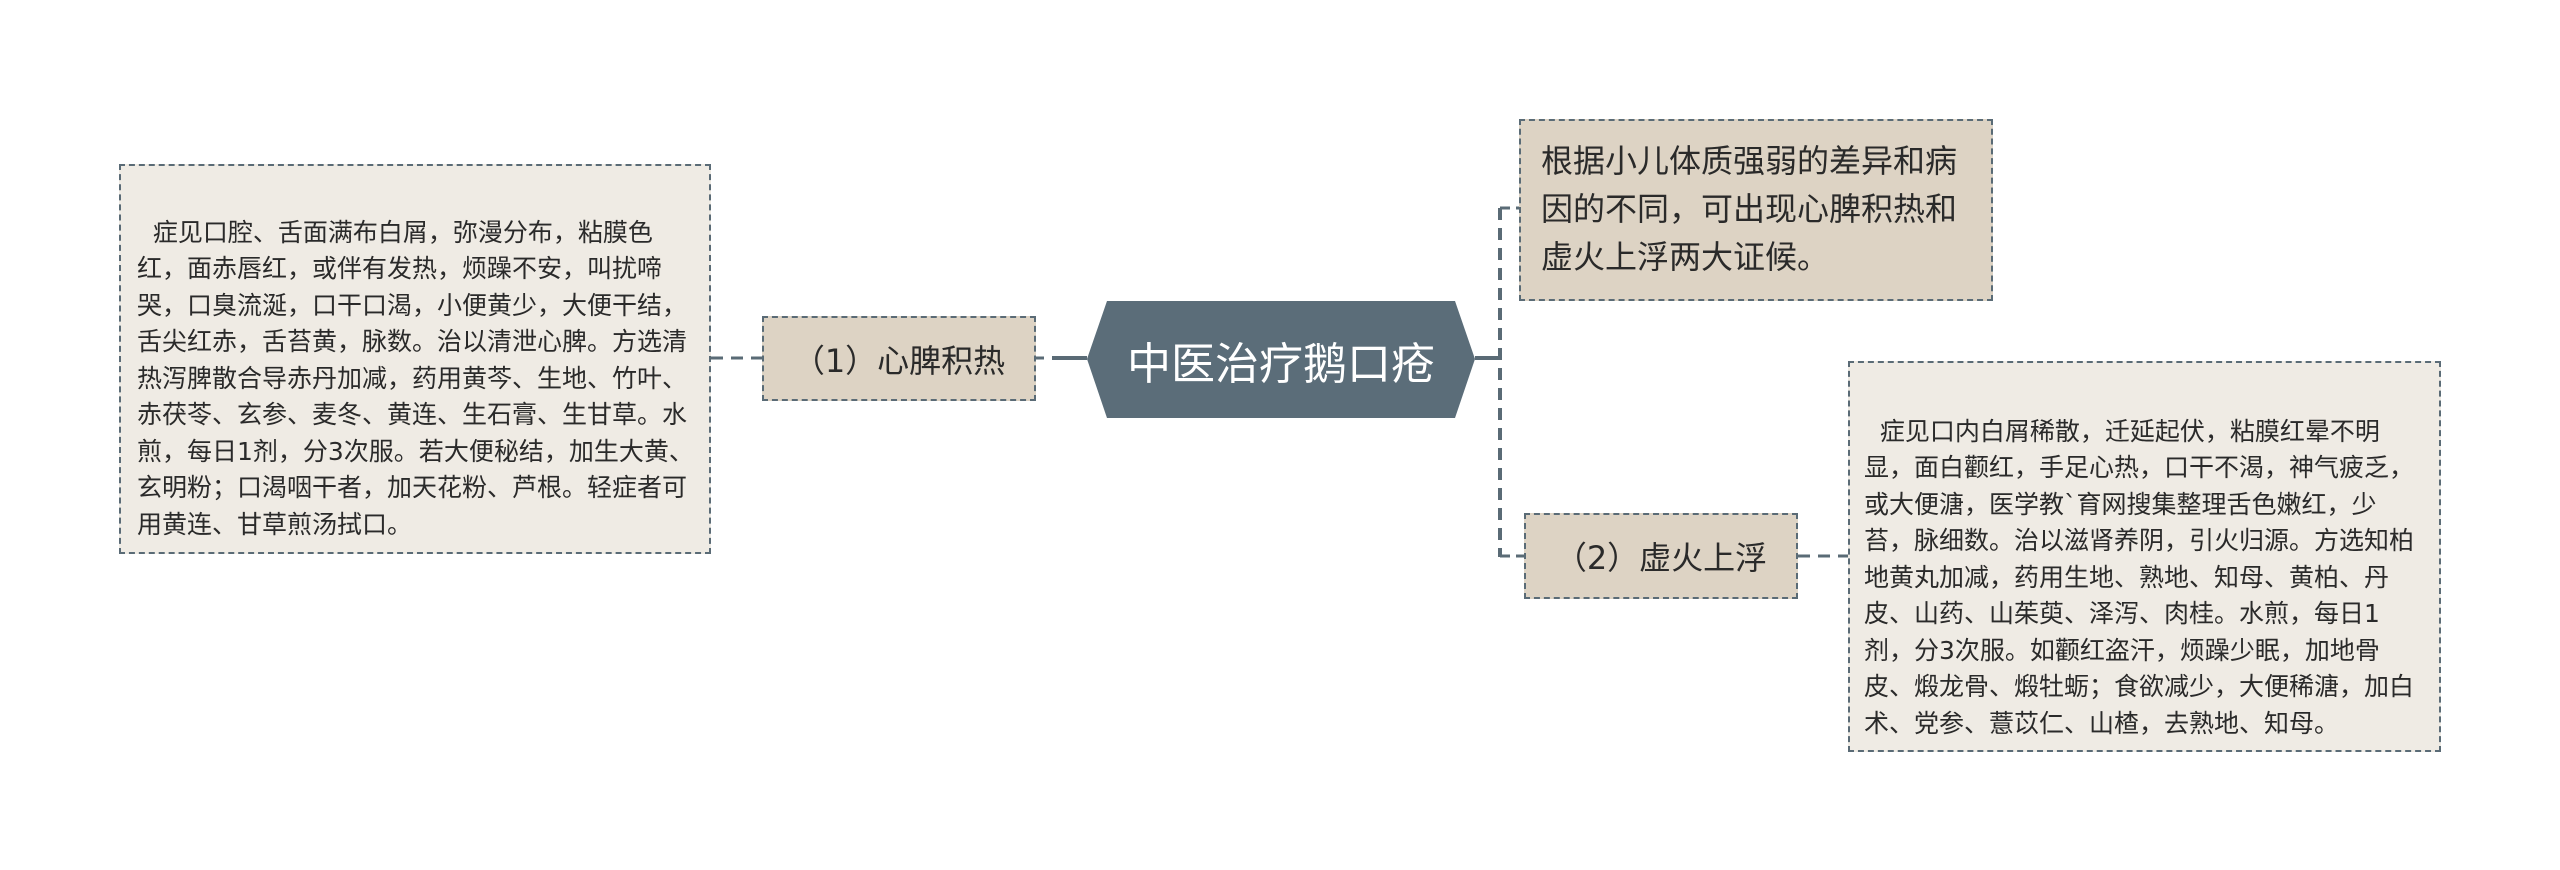  I want to click on summary-node: 根据小儿体质强弱的差异和病因的不同，可出现心脾积热和虚火上浮两大证候。, so click(1756, 210).